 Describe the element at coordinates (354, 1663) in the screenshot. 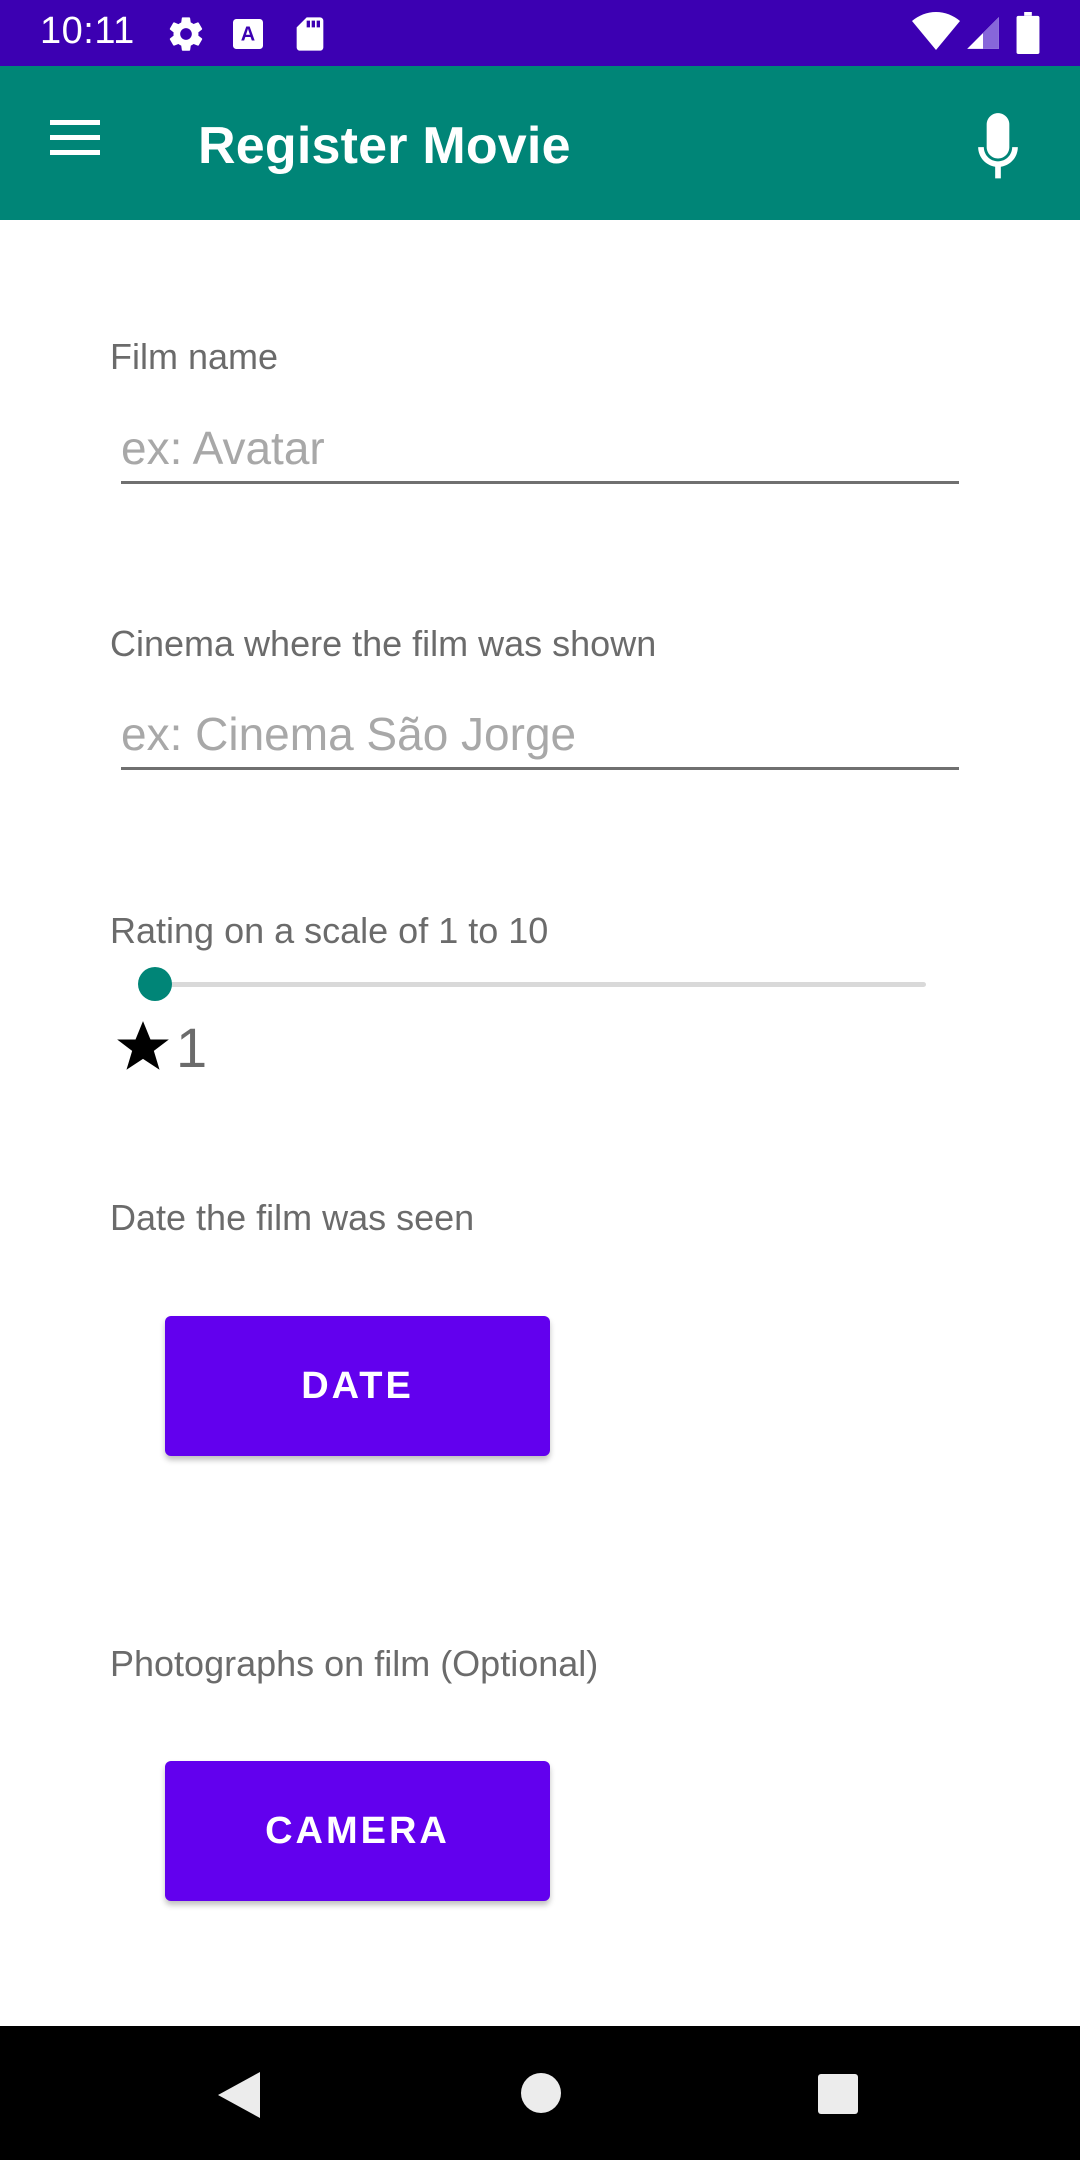

I see `photos-label: Photographs on film (Optional)` at that location.